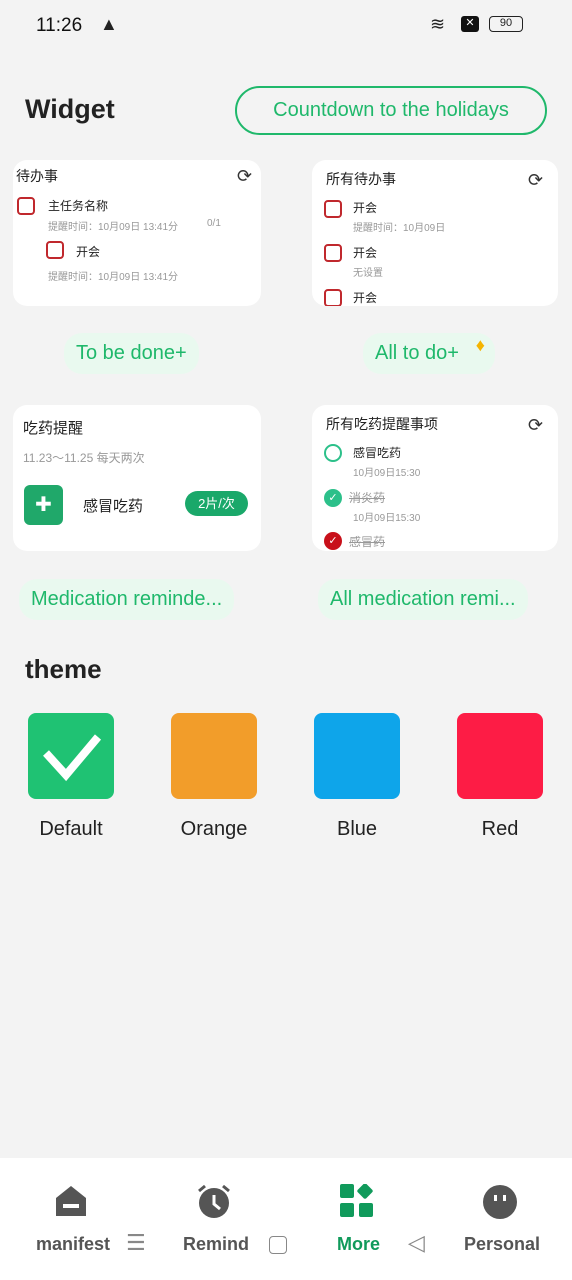  I want to click on widget-title: 所有吃药提醒事项, so click(382, 424).